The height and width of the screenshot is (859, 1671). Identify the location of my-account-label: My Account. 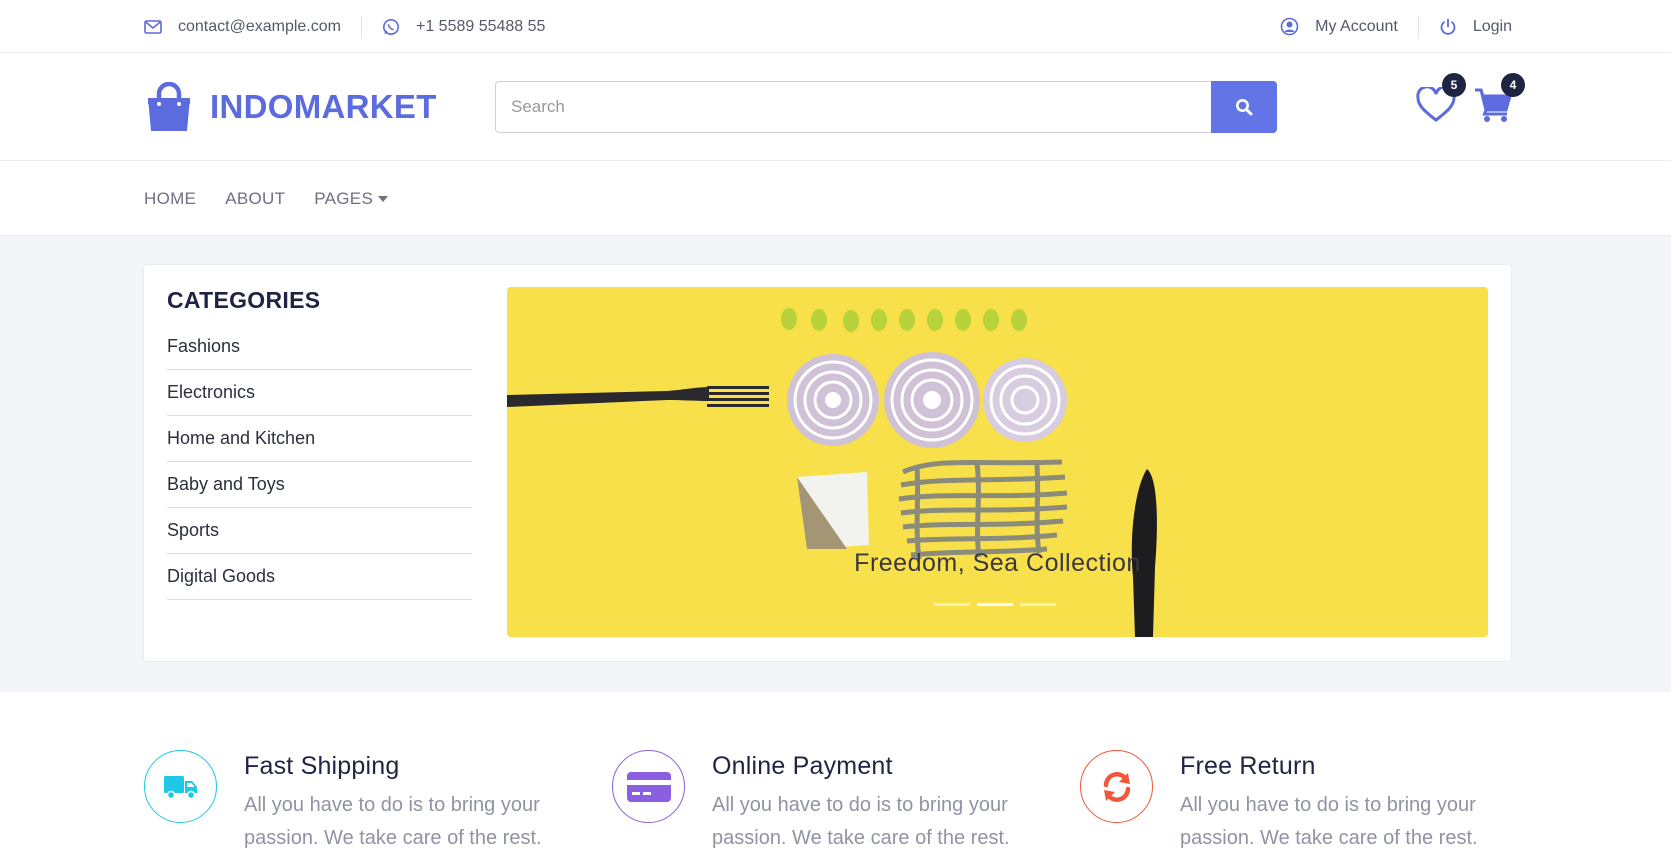
(1356, 26).